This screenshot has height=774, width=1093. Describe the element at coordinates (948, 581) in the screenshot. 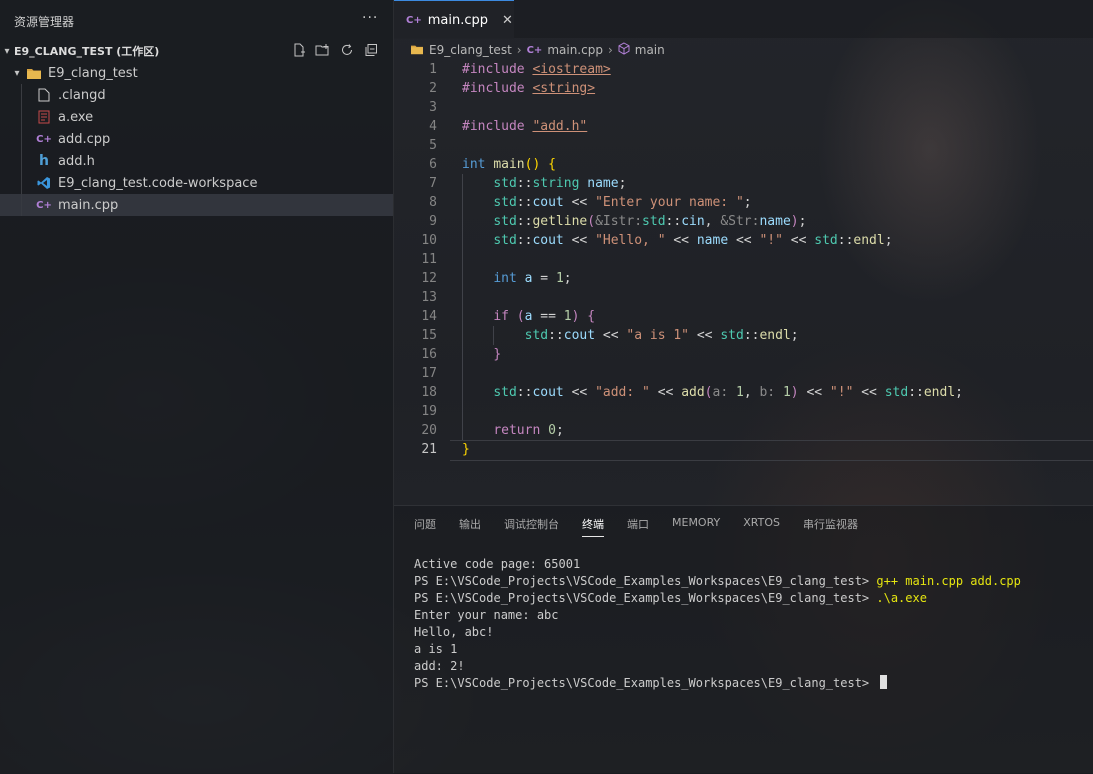

I see `terminal-command: g++ main.cpp add.cpp` at that location.